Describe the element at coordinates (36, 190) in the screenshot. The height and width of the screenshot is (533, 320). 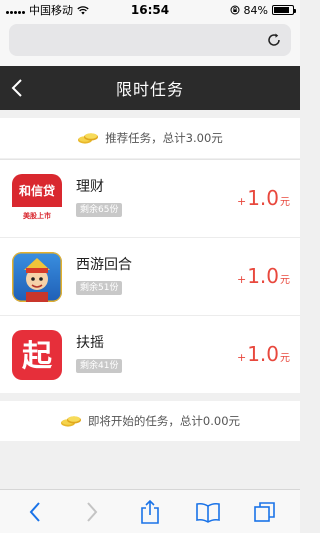
I see `svg-text: 和信贷` at that location.